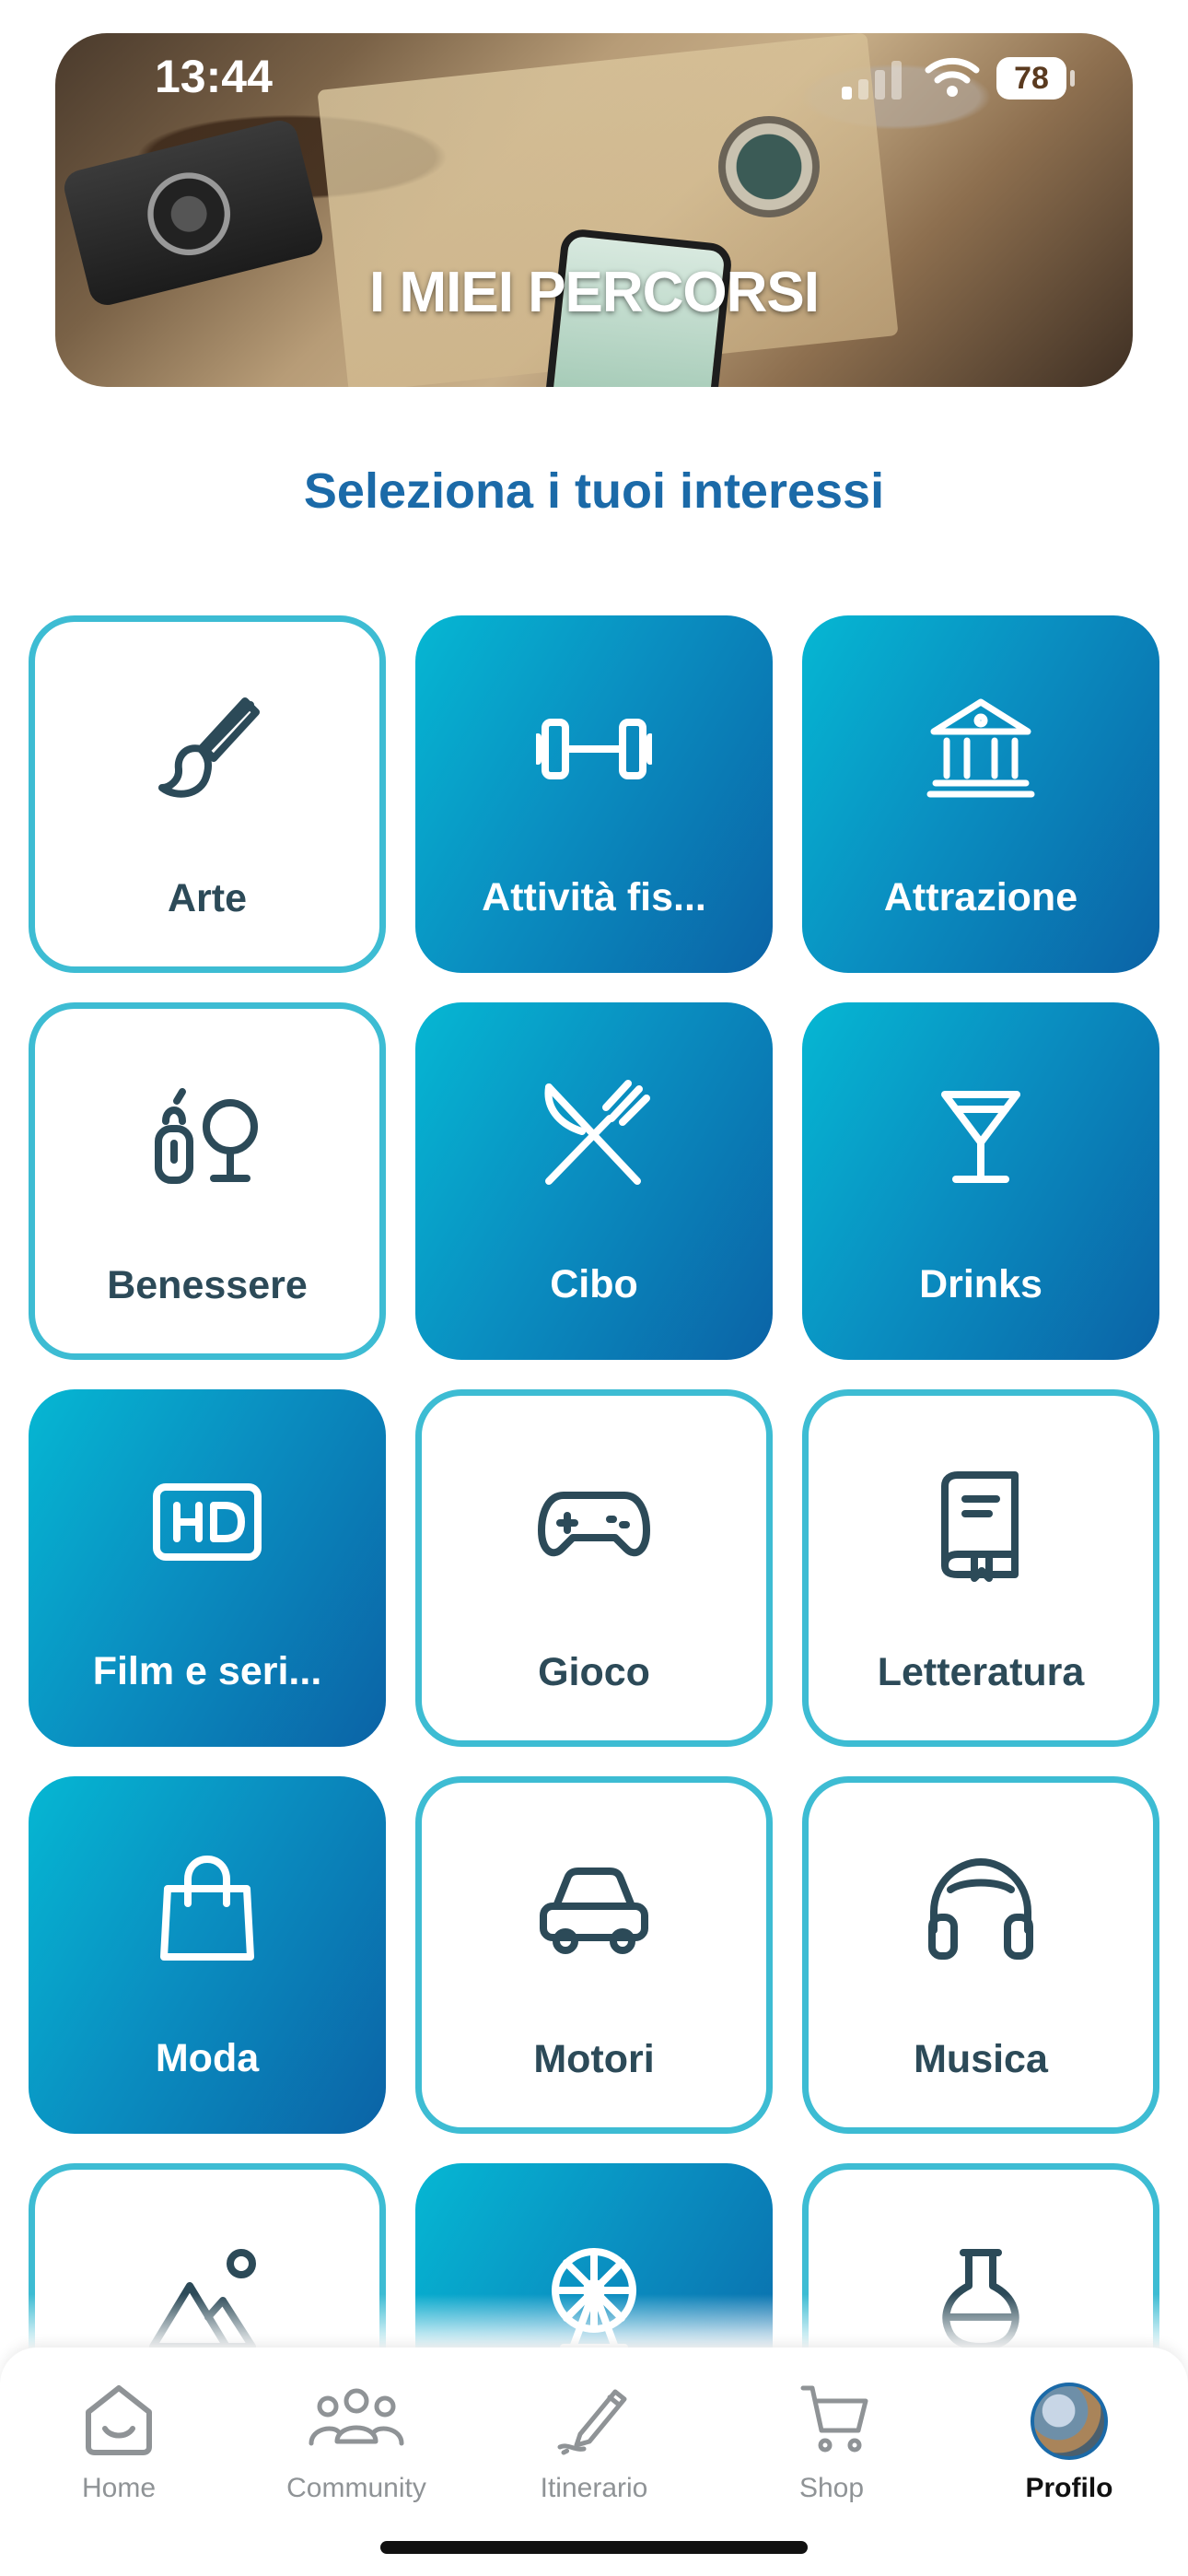 Image resolution: width=1188 pixels, height=2576 pixels. I want to click on cart-icon, so click(834, 2419).